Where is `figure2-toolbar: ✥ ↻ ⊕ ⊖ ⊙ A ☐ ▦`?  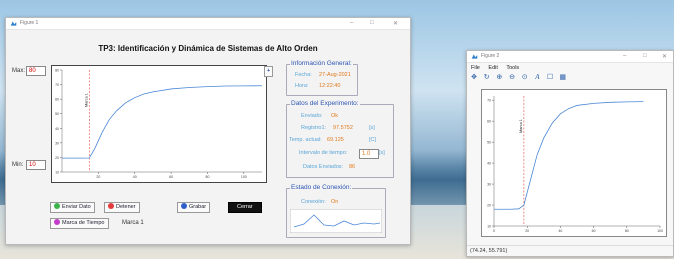 figure2-toolbar: ✥ ↻ ⊕ ⊖ ⊙ A ☐ ▦ is located at coordinates (520, 77).